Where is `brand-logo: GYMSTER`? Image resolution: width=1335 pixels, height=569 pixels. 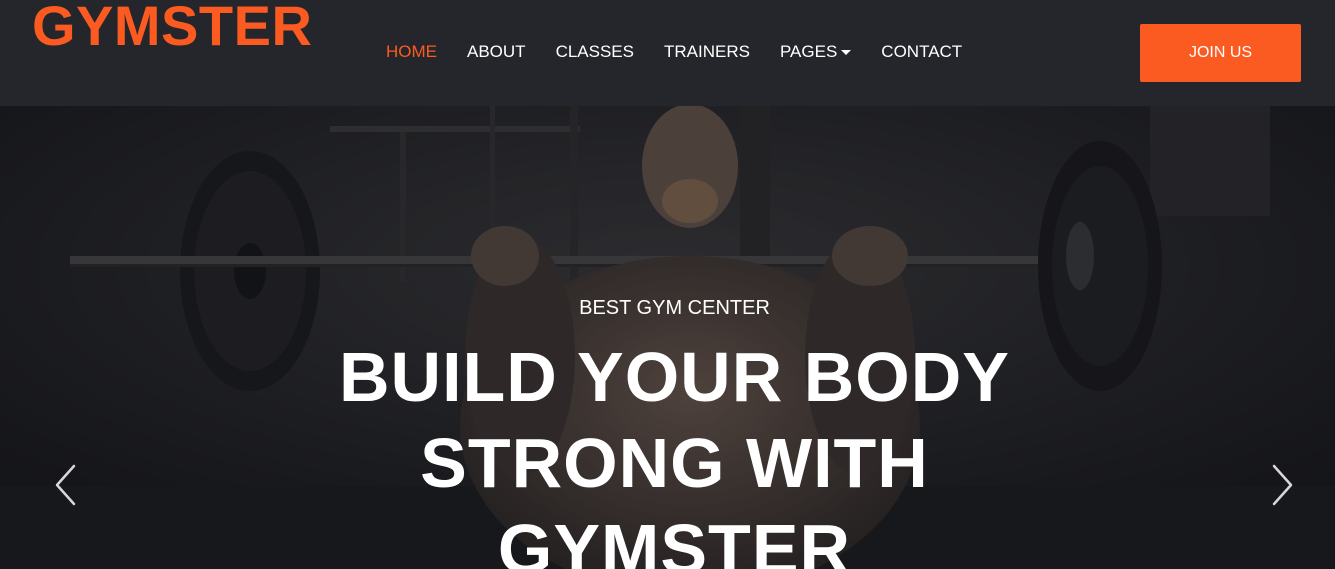 brand-logo: GYMSTER is located at coordinates (172, 29).